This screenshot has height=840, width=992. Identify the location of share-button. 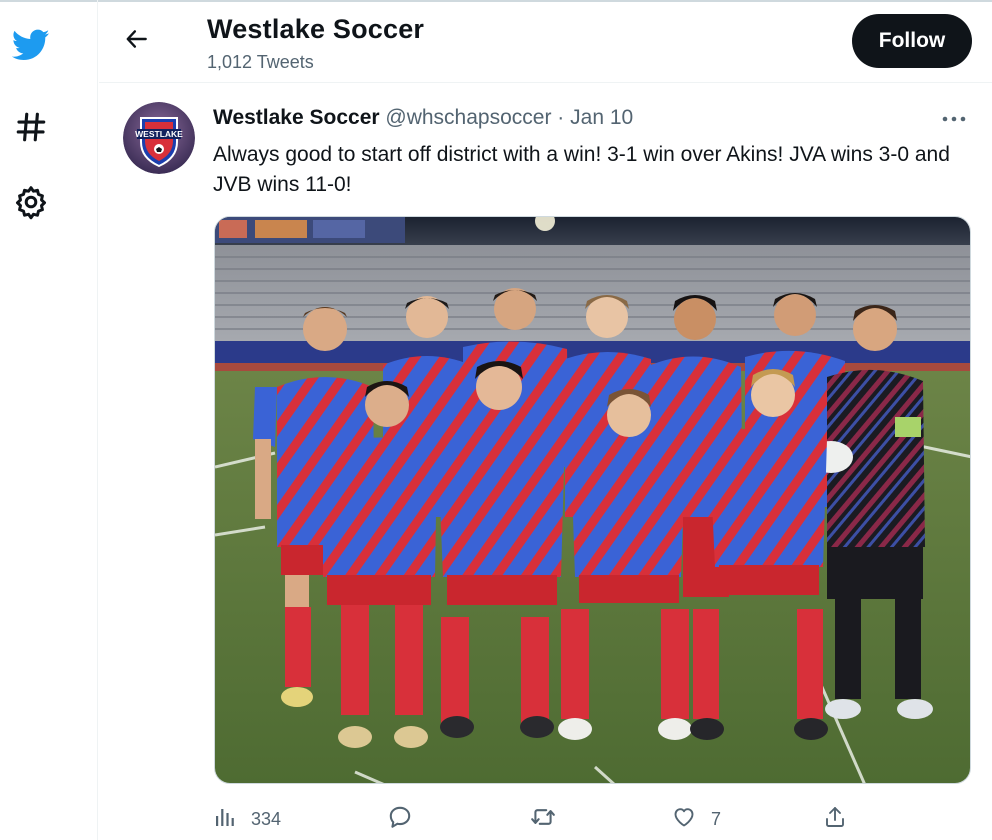
(835, 818).